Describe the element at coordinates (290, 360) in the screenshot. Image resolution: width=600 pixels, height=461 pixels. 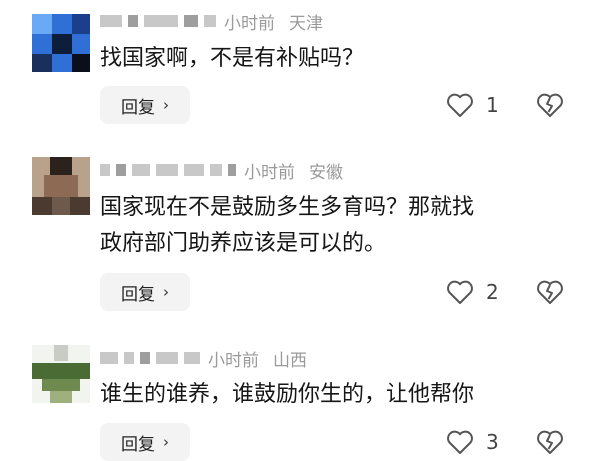
I see `comment-location: 山西` at that location.